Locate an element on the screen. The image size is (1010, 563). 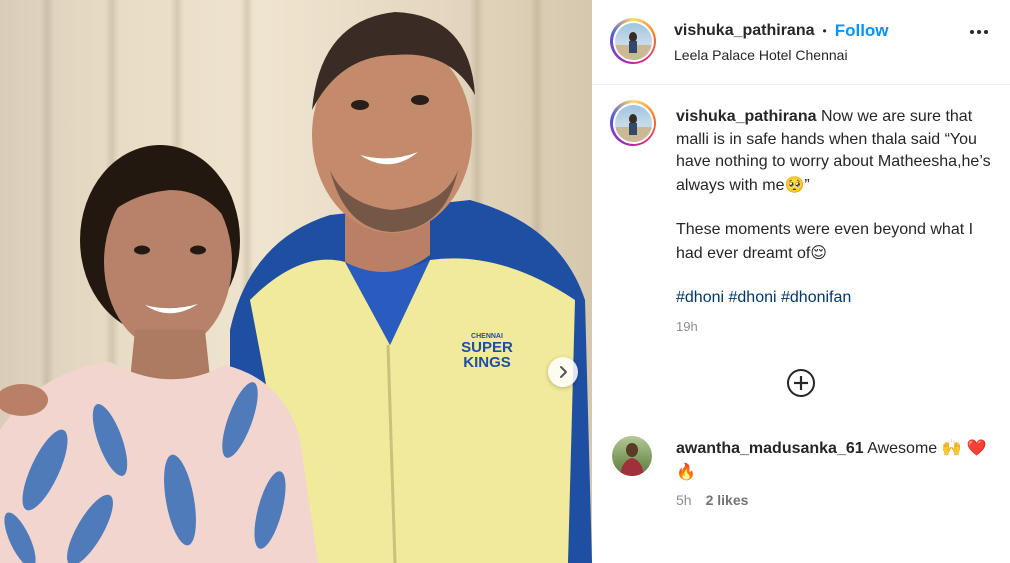
author-line: vishuka_pathirana • Follow is located at coordinates (781, 31).